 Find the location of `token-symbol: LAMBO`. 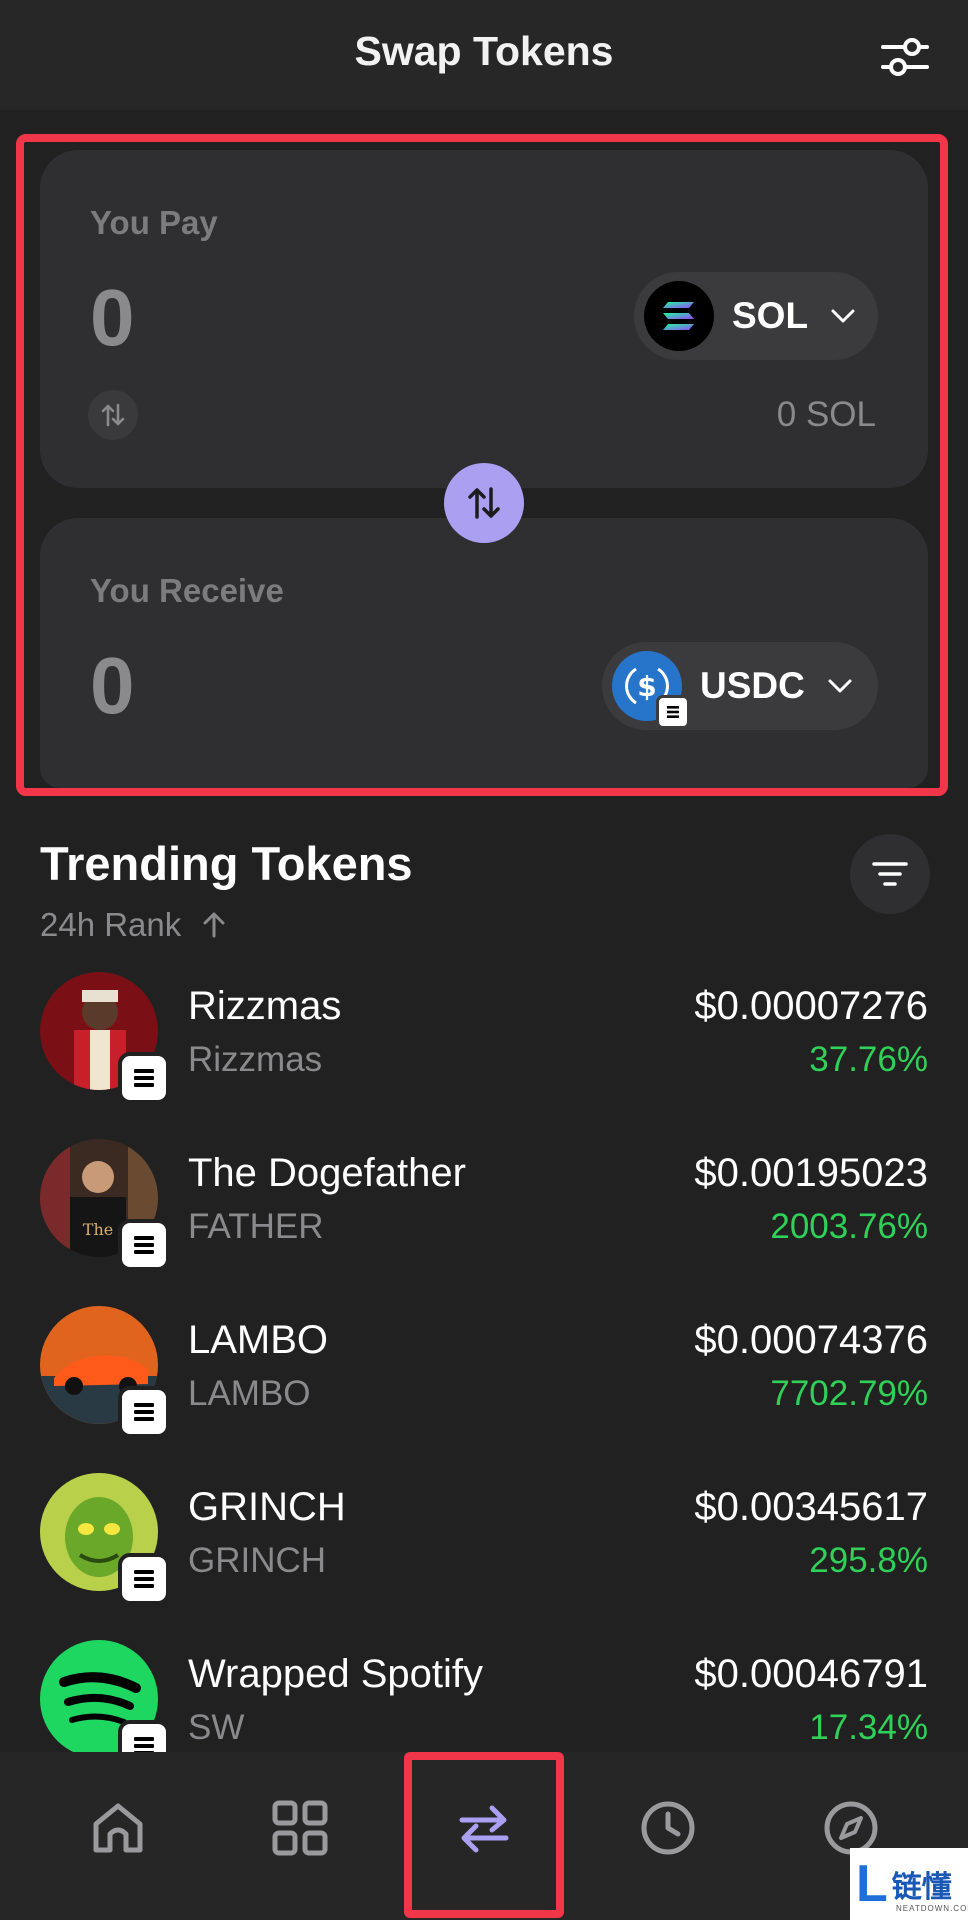

token-symbol: LAMBO is located at coordinates (249, 1393).